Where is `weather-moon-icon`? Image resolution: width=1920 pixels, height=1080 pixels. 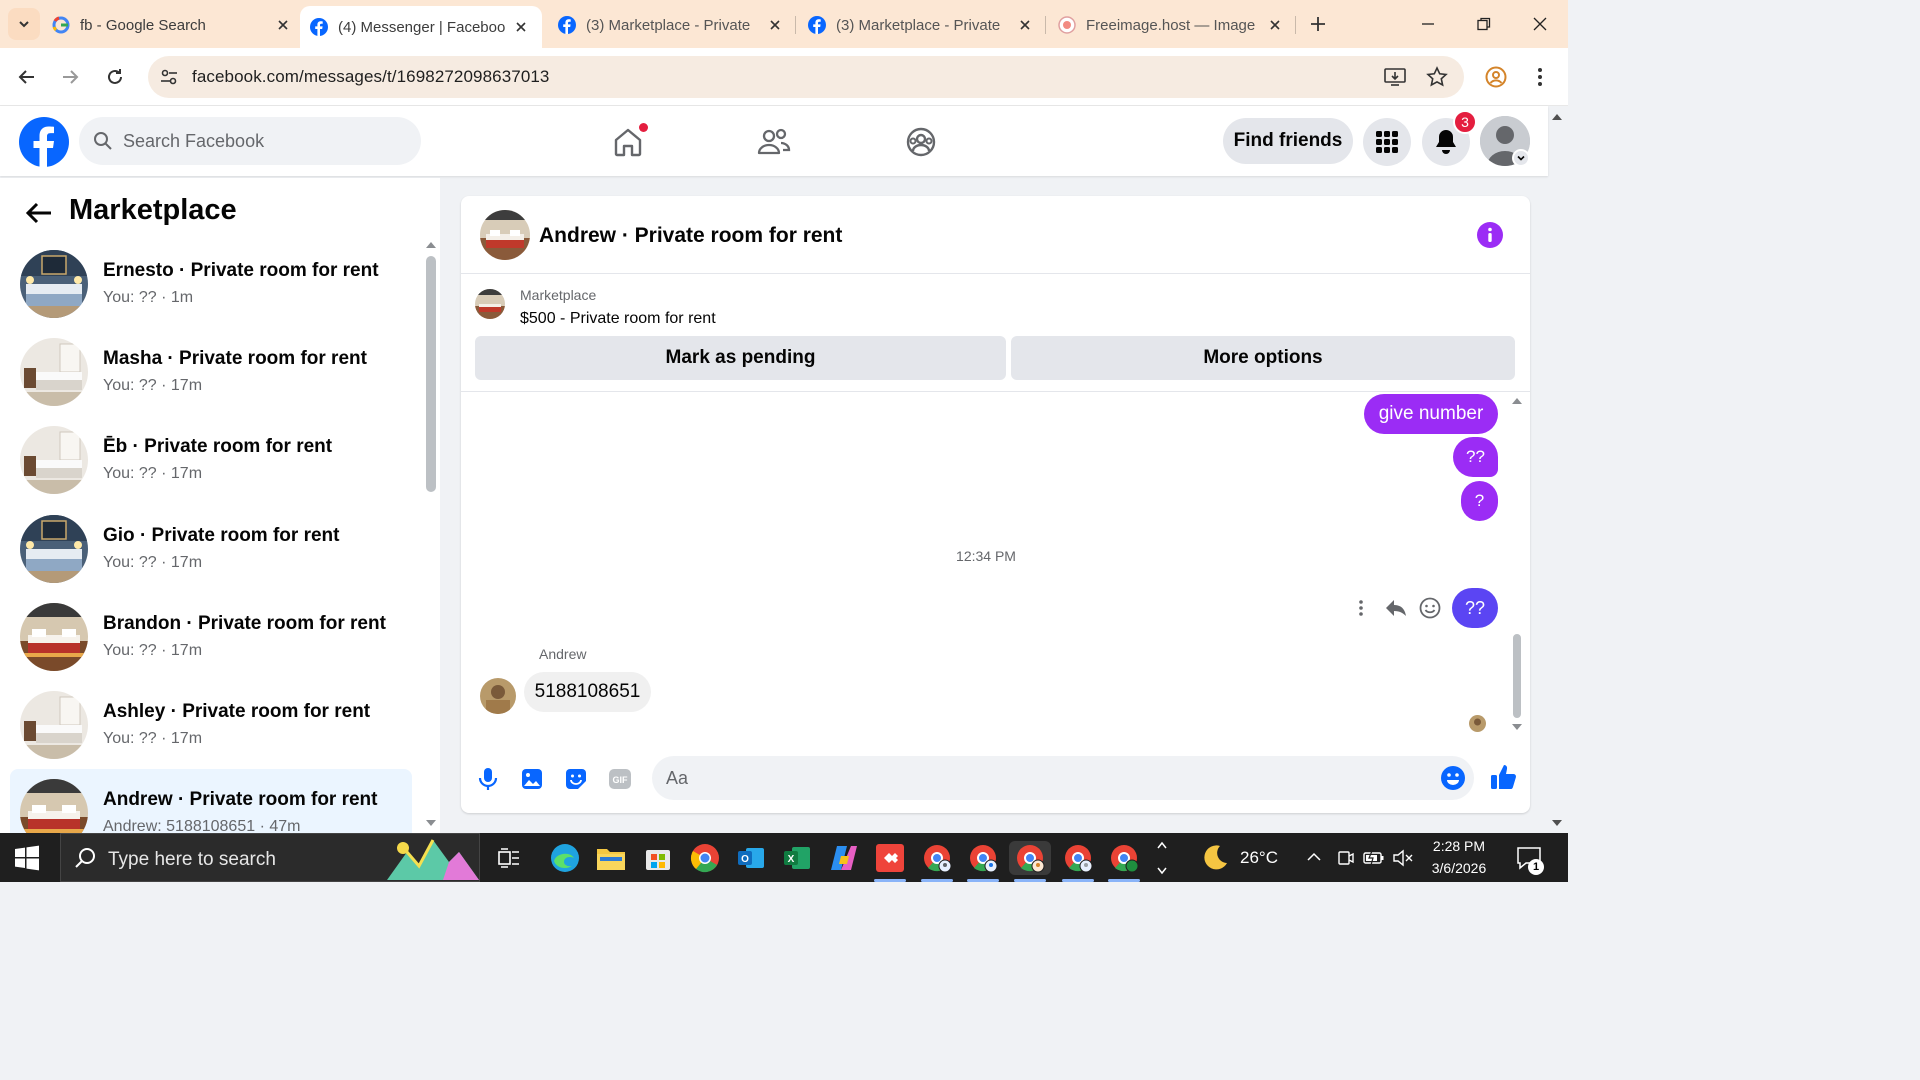 weather-moon-icon is located at coordinates (1215, 858).